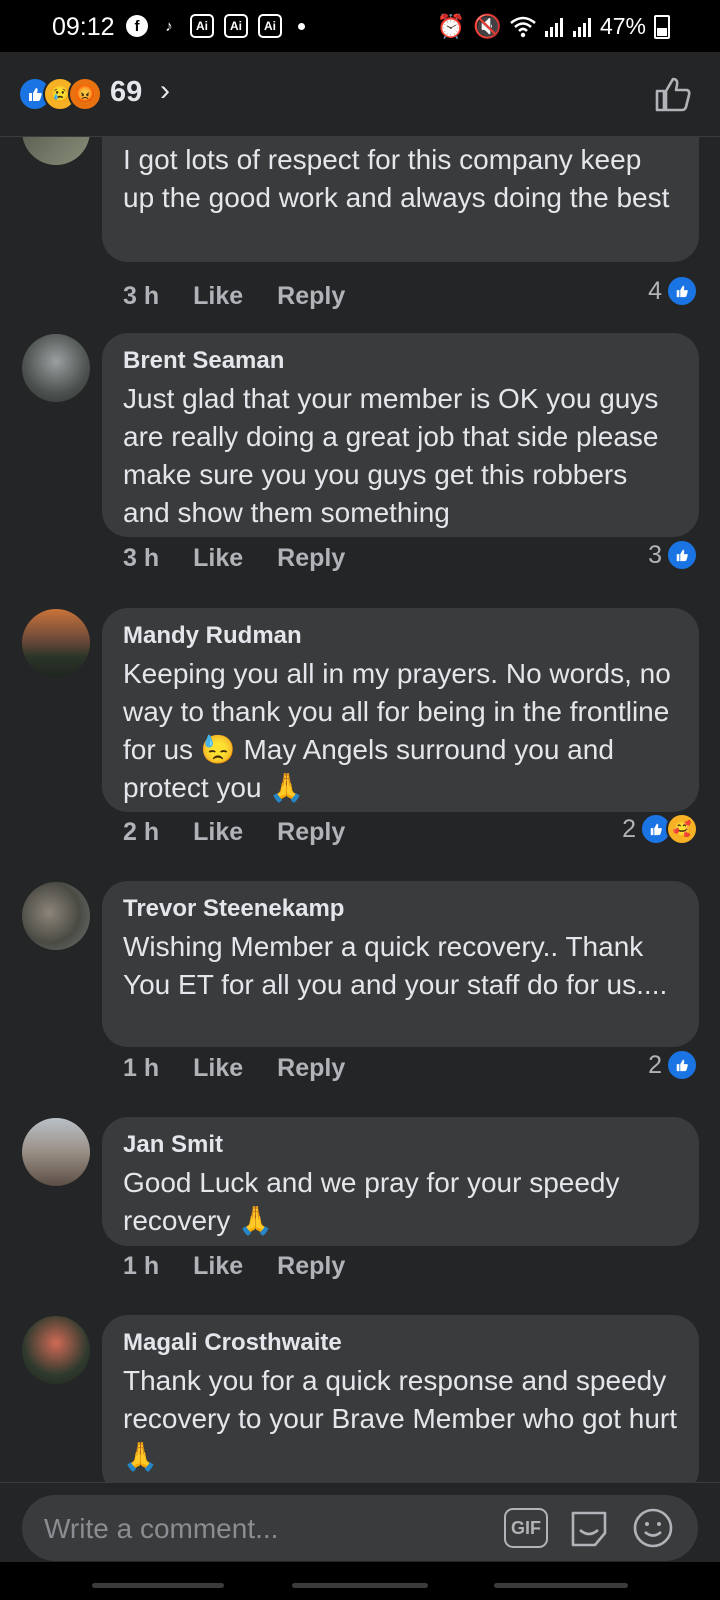 The height and width of the screenshot is (1600, 720). Describe the element at coordinates (137, 26) in the screenshot. I see `facebook-icon: f` at that location.